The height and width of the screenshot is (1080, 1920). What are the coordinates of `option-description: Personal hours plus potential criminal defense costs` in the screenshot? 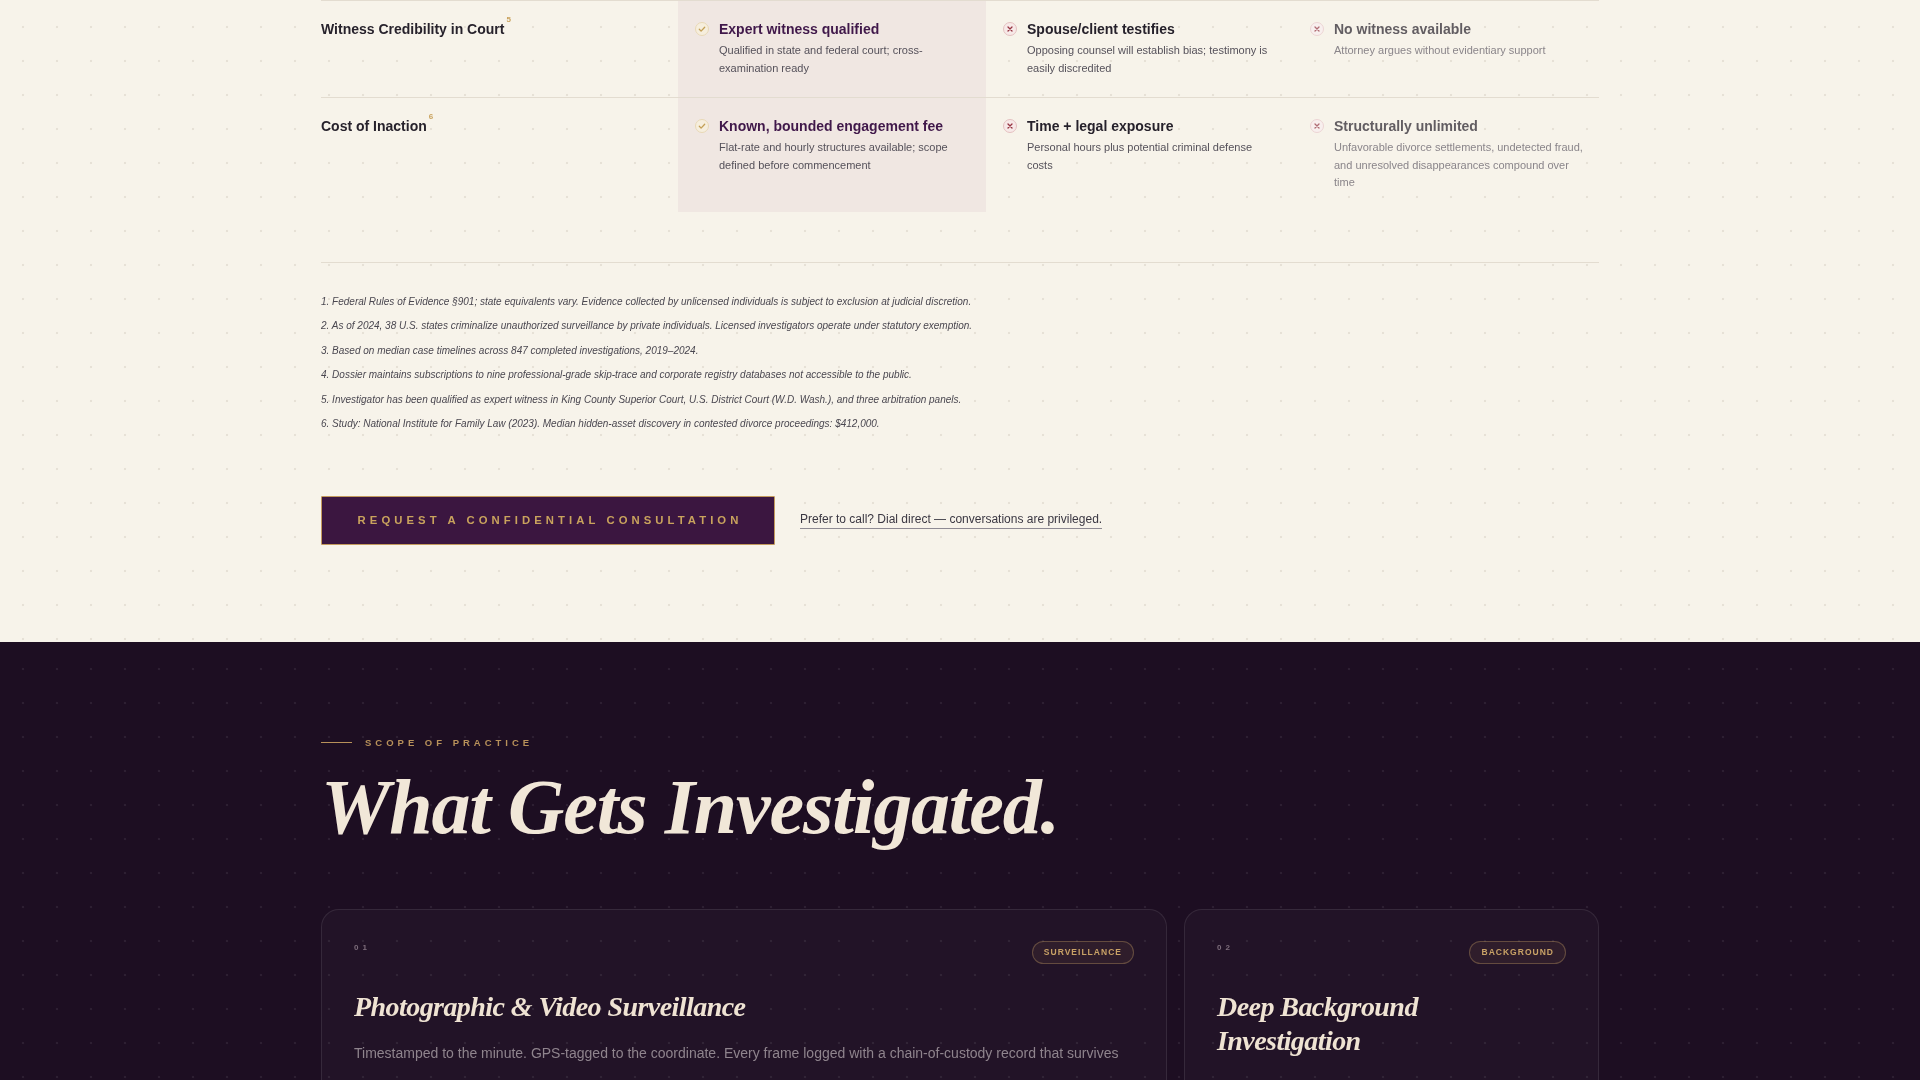 It's located at (1140, 156).